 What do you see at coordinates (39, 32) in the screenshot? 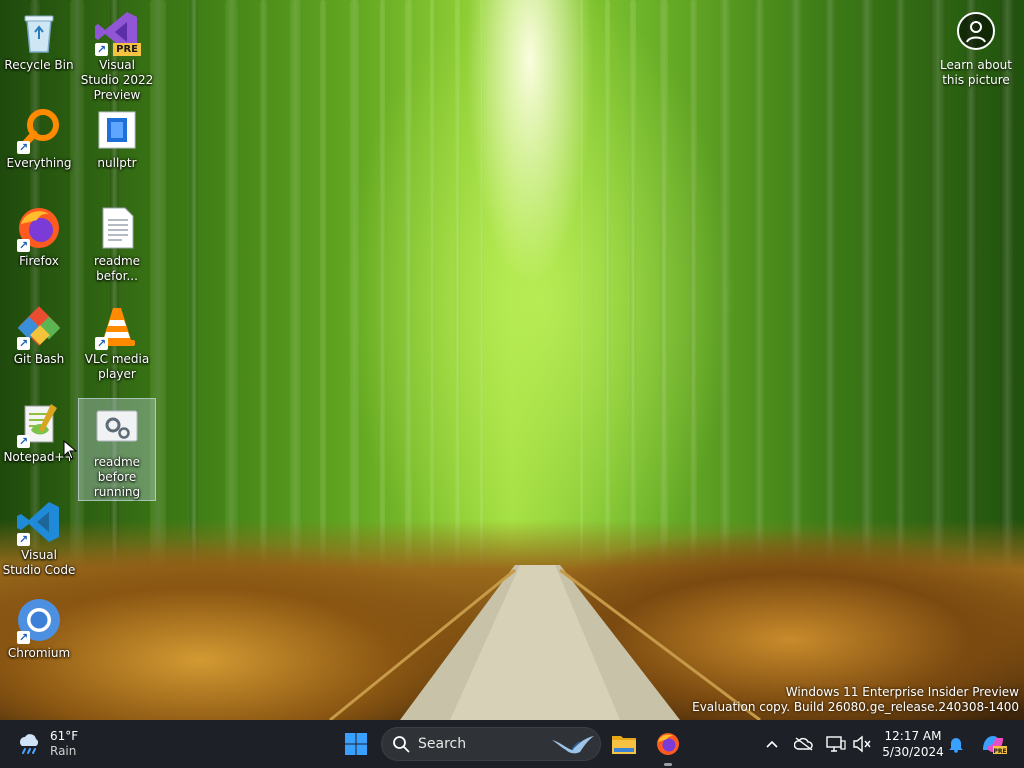
I see `recycle-bin-icon` at bounding box center [39, 32].